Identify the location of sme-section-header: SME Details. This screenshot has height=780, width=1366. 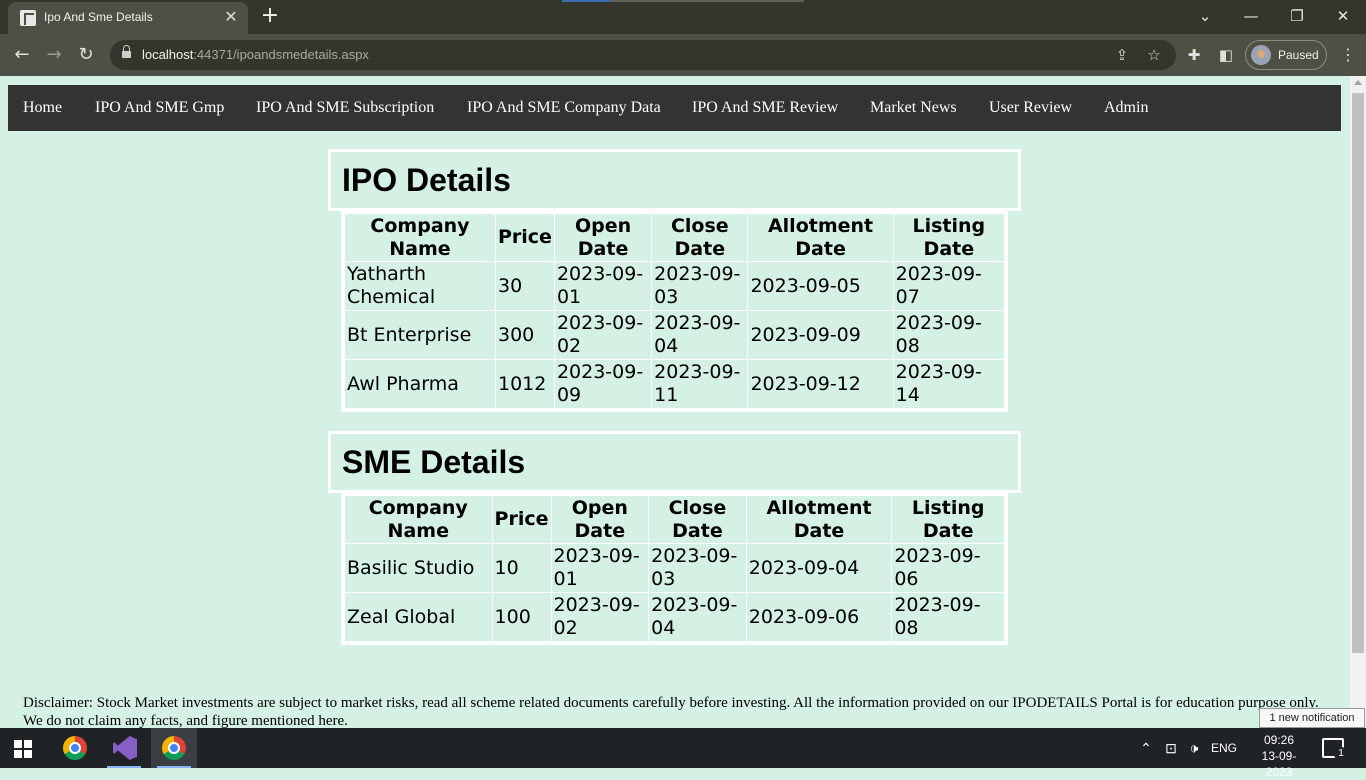
(674, 462).